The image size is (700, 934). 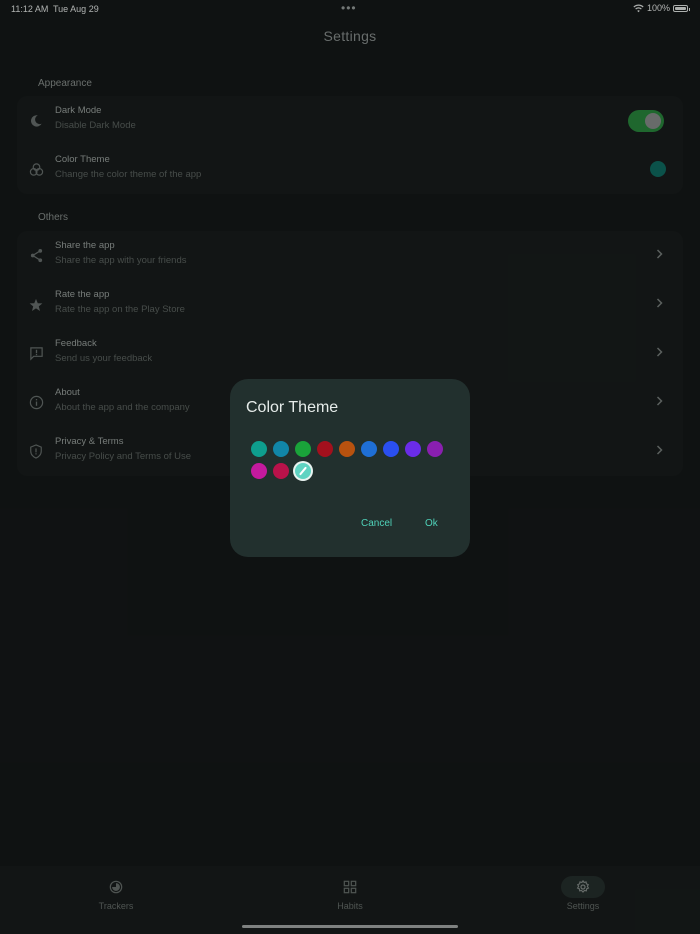 I want to click on cancel-button: Cancel, so click(x=376, y=523).